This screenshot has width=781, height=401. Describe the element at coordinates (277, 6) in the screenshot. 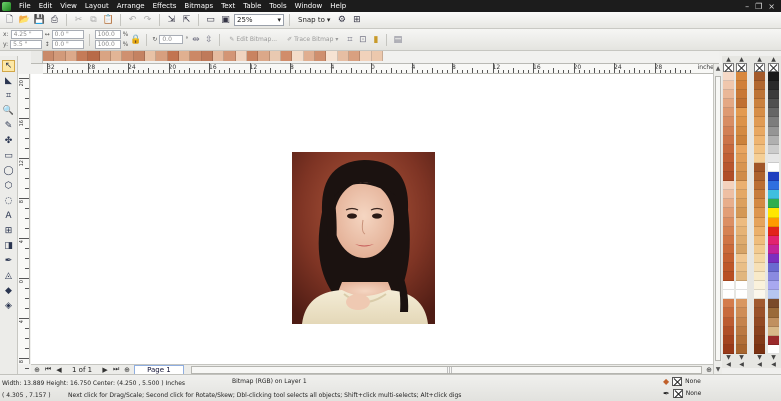

I see `menu-tools: Tools` at that location.